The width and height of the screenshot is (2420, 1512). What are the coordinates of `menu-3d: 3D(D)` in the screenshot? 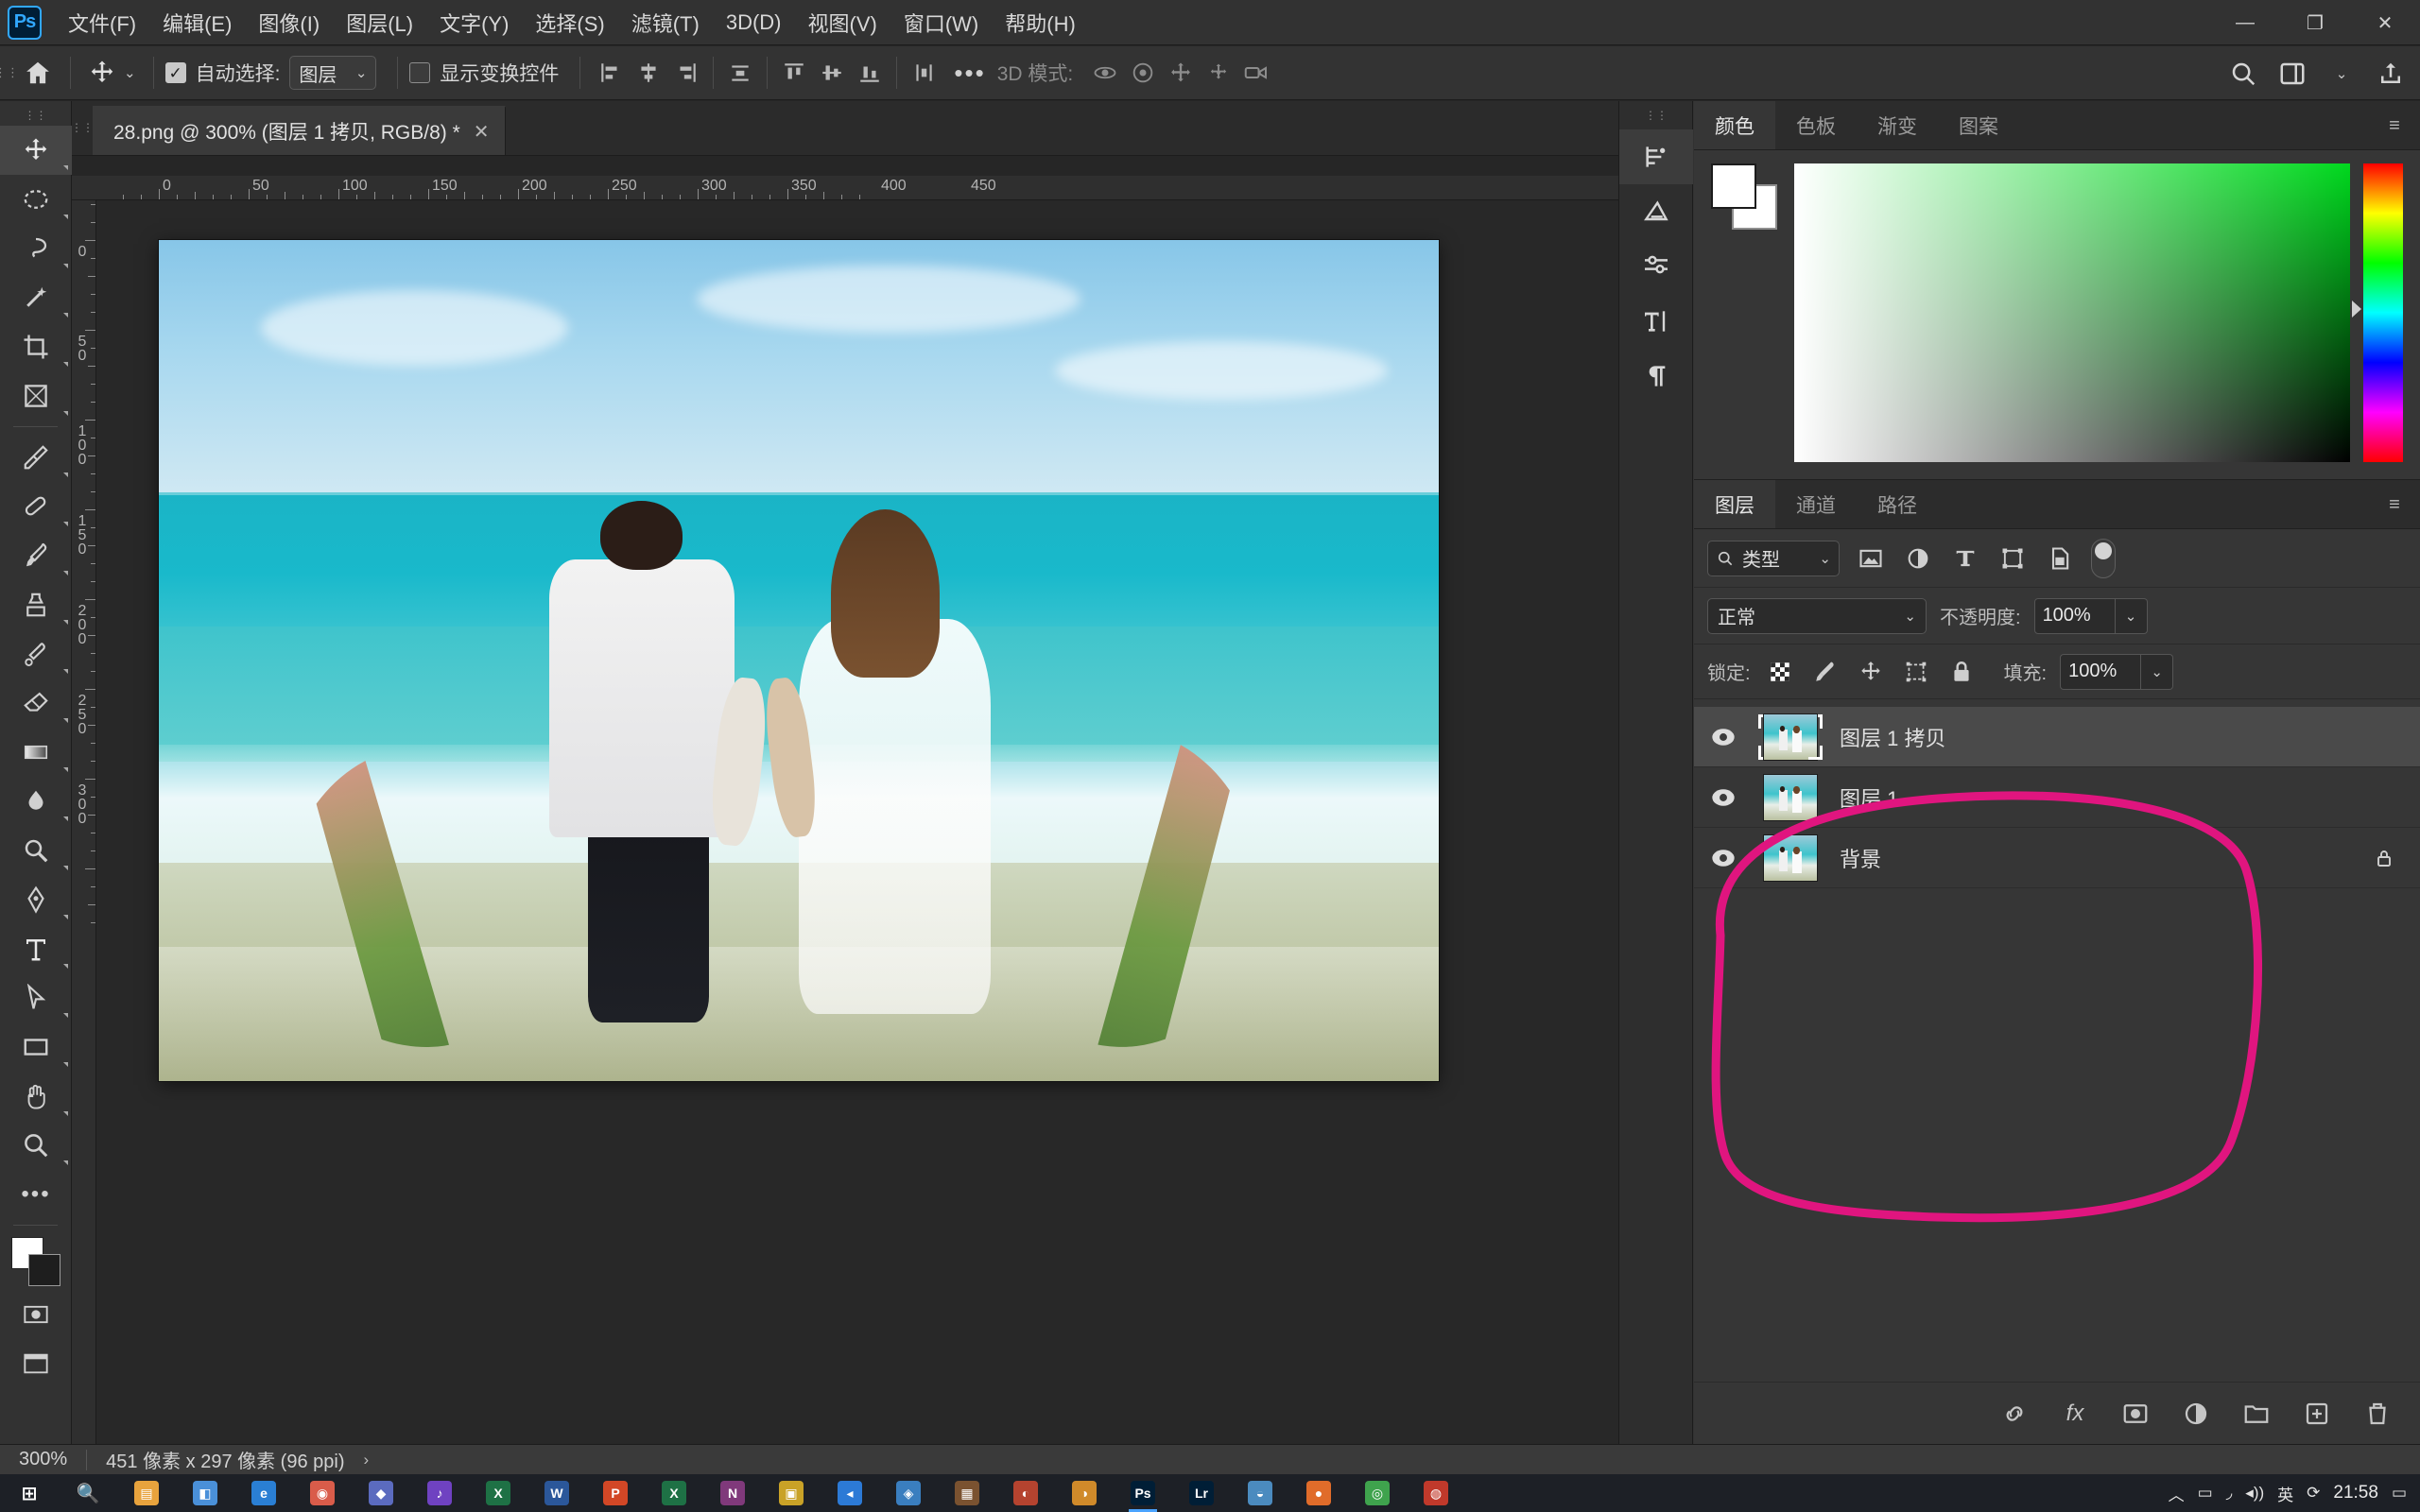 It's located at (754, 23).